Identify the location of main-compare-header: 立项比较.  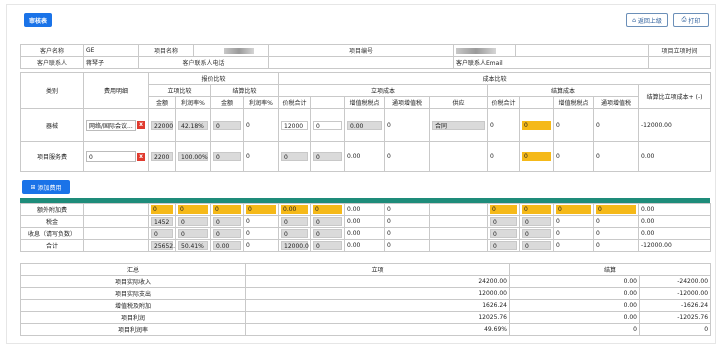
(179, 90).